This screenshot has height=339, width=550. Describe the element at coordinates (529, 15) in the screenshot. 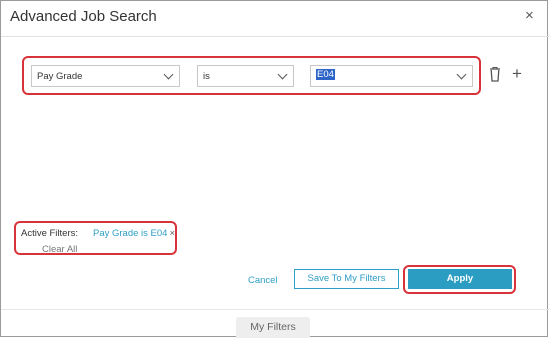

I see `close-icon: ×` at that location.